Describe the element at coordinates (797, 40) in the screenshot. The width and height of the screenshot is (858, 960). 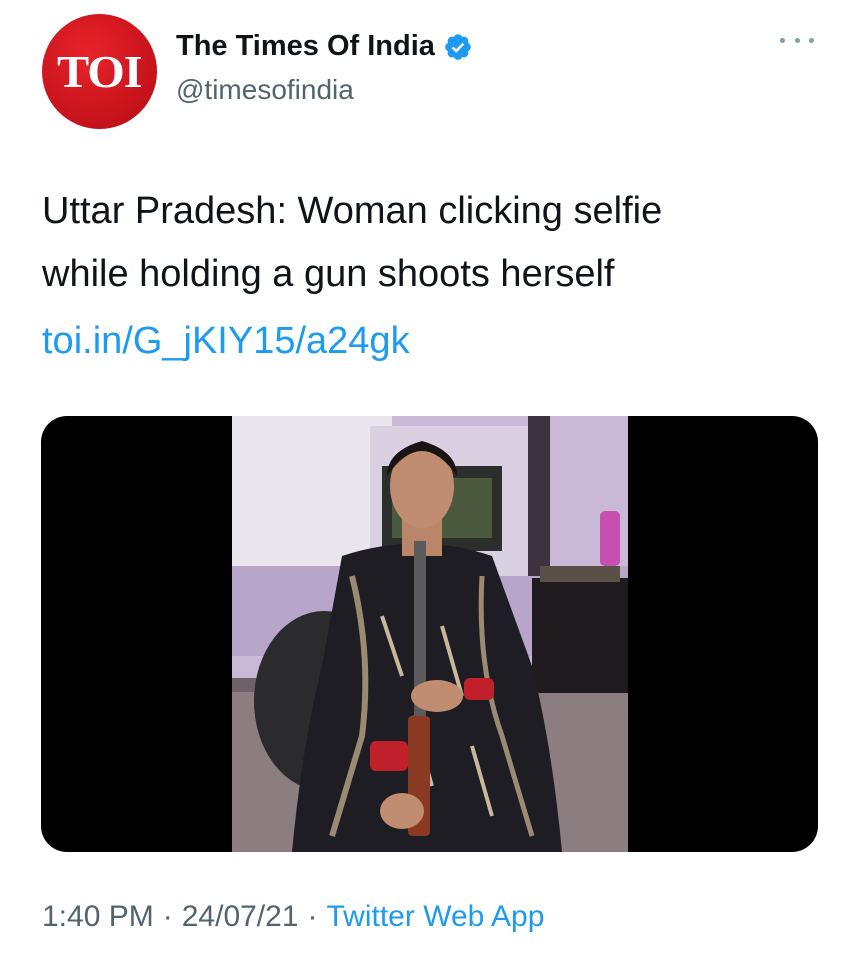
I see `more-options-icon` at that location.